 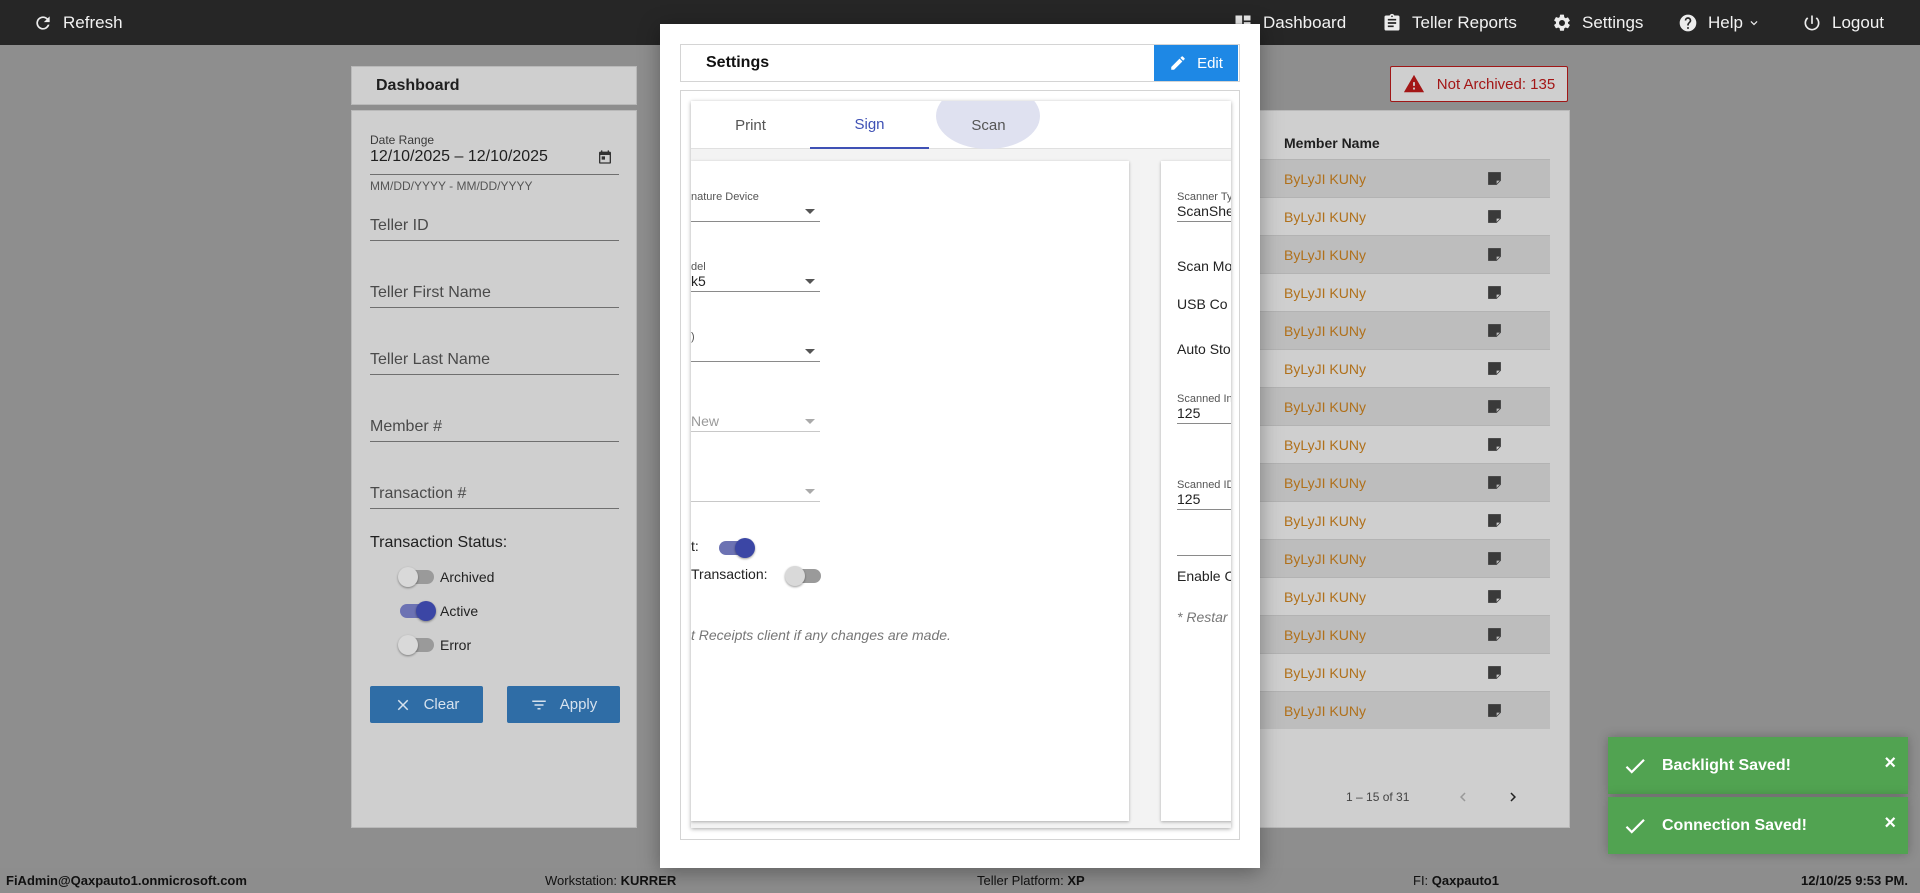 I want to click on scanned-id-value: 125, so click(x=1188, y=499).